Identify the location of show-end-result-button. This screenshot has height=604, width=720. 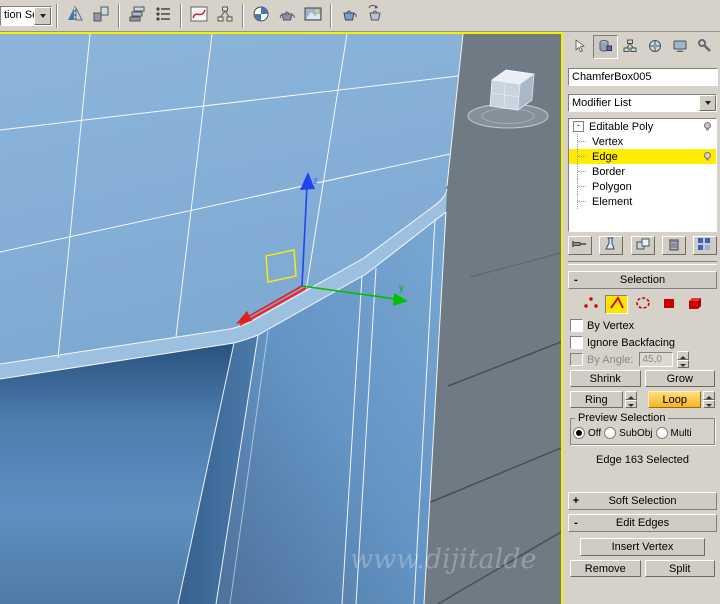
(611, 245).